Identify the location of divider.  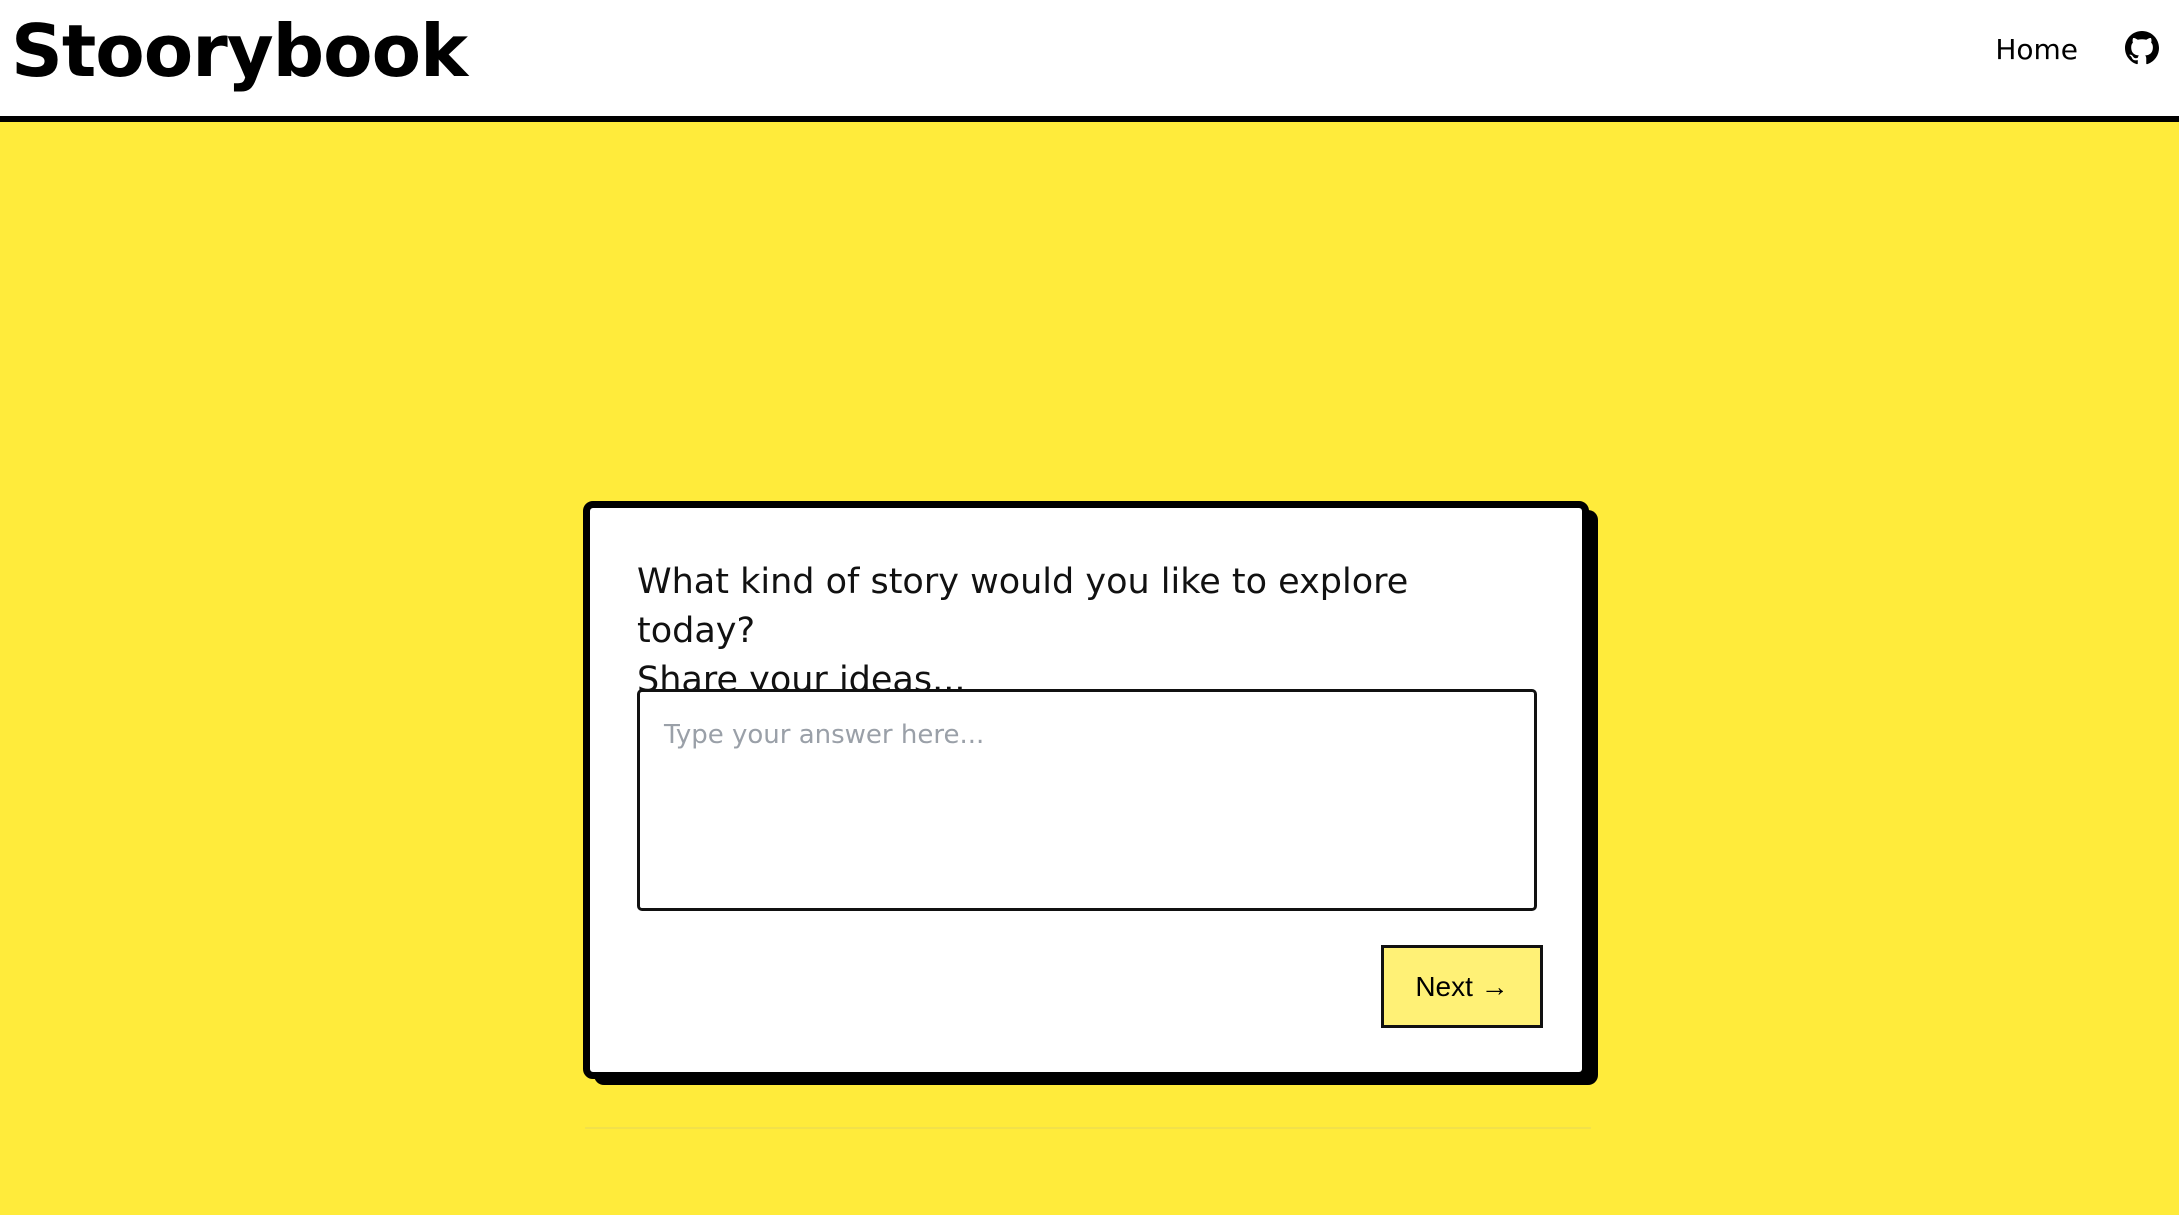
(1088, 1128).